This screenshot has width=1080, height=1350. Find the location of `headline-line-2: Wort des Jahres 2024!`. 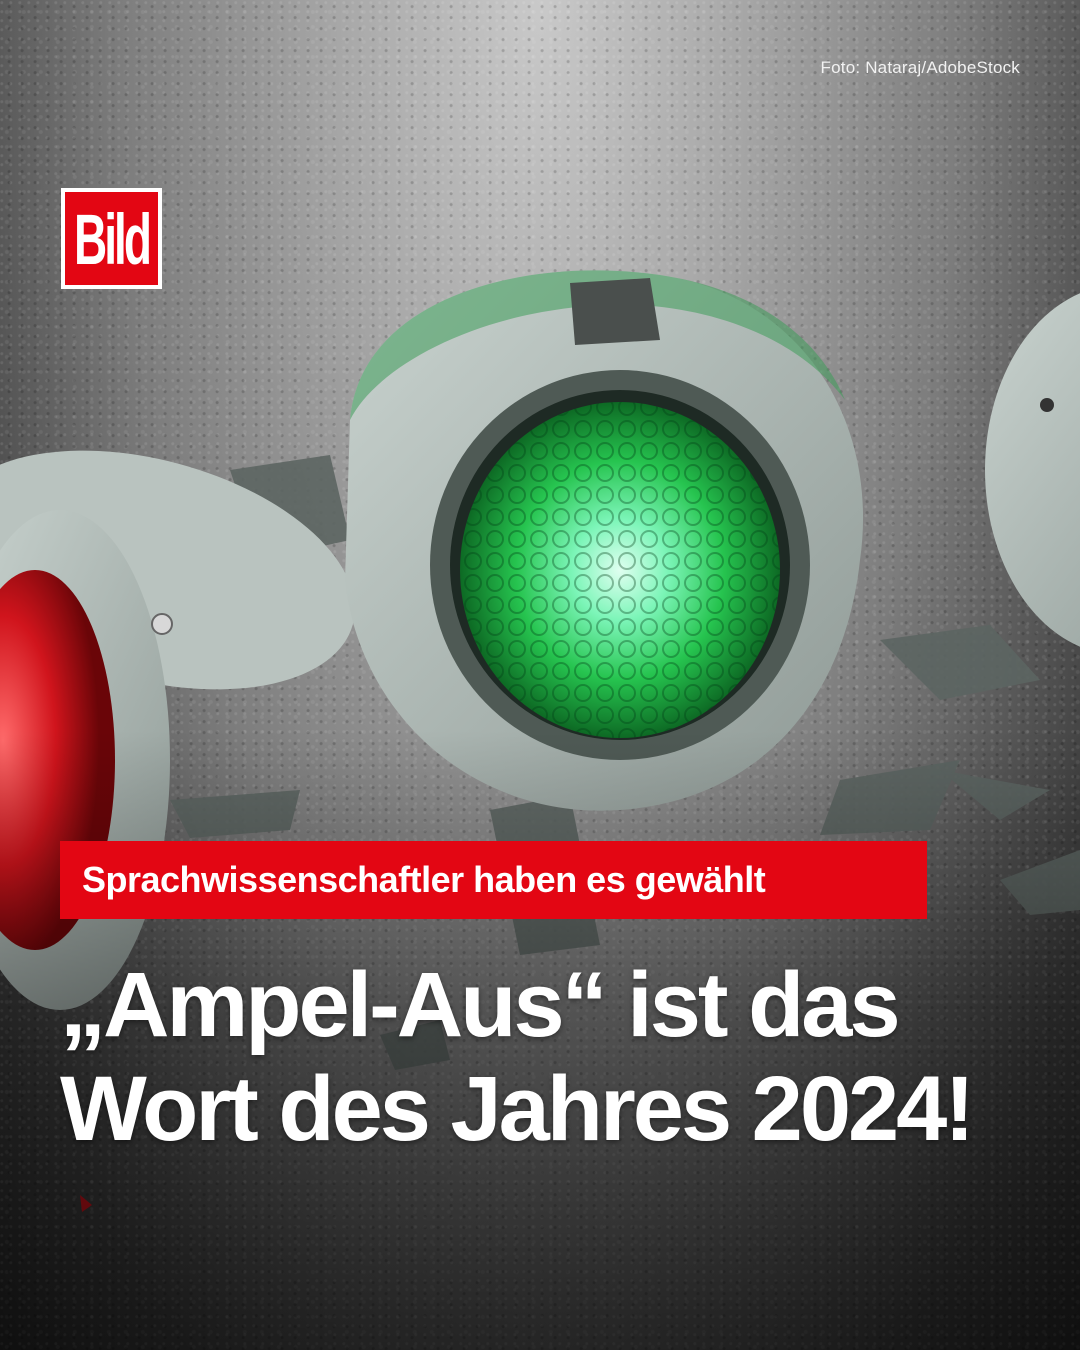

headline-line-2: Wort des Jahres 2024! is located at coordinates (517, 1109).